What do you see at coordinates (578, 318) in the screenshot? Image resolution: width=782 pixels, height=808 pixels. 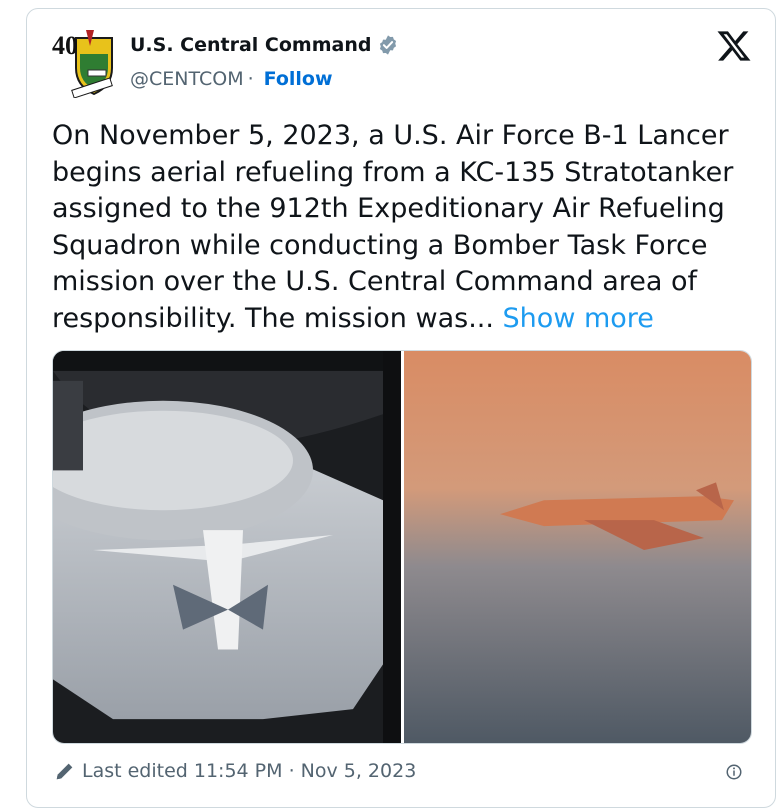 I see `show-more-link: Show more` at bounding box center [578, 318].